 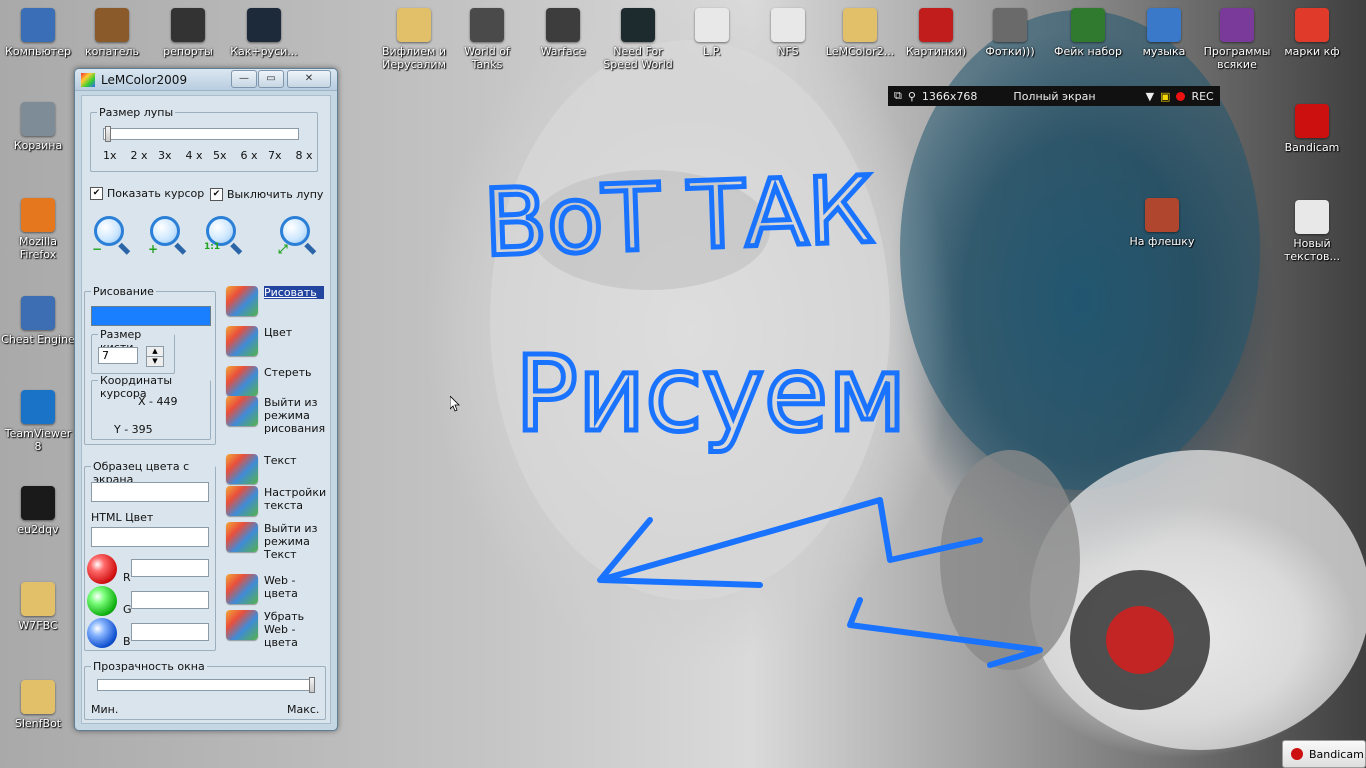 What do you see at coordinates (206, 685) in the screenshot?
I see `opacity-slider` at bounding box center [206, 685].